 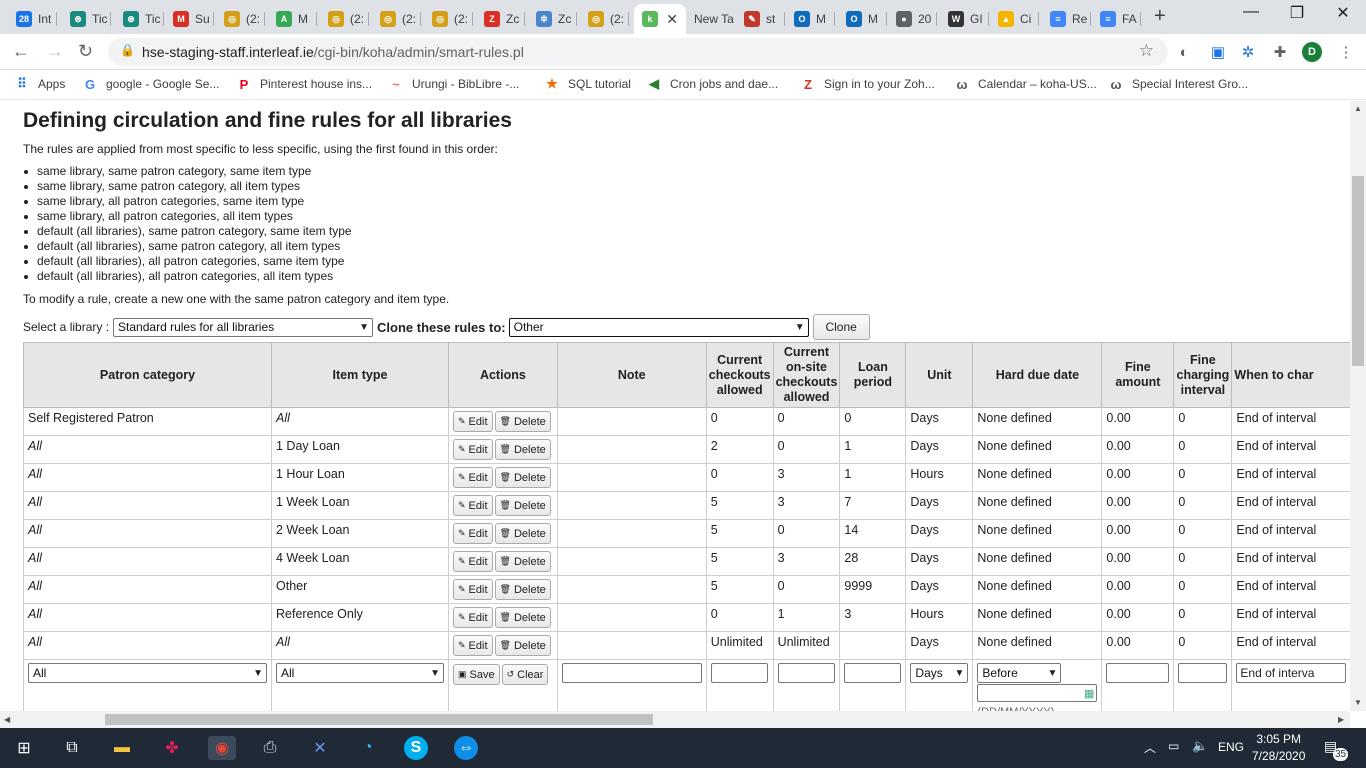 What do you see at coordinates (1291, 673) in the screenshot?
I see `new-when-to-charge-select: End of interva` at bounding box center [1291, 673].